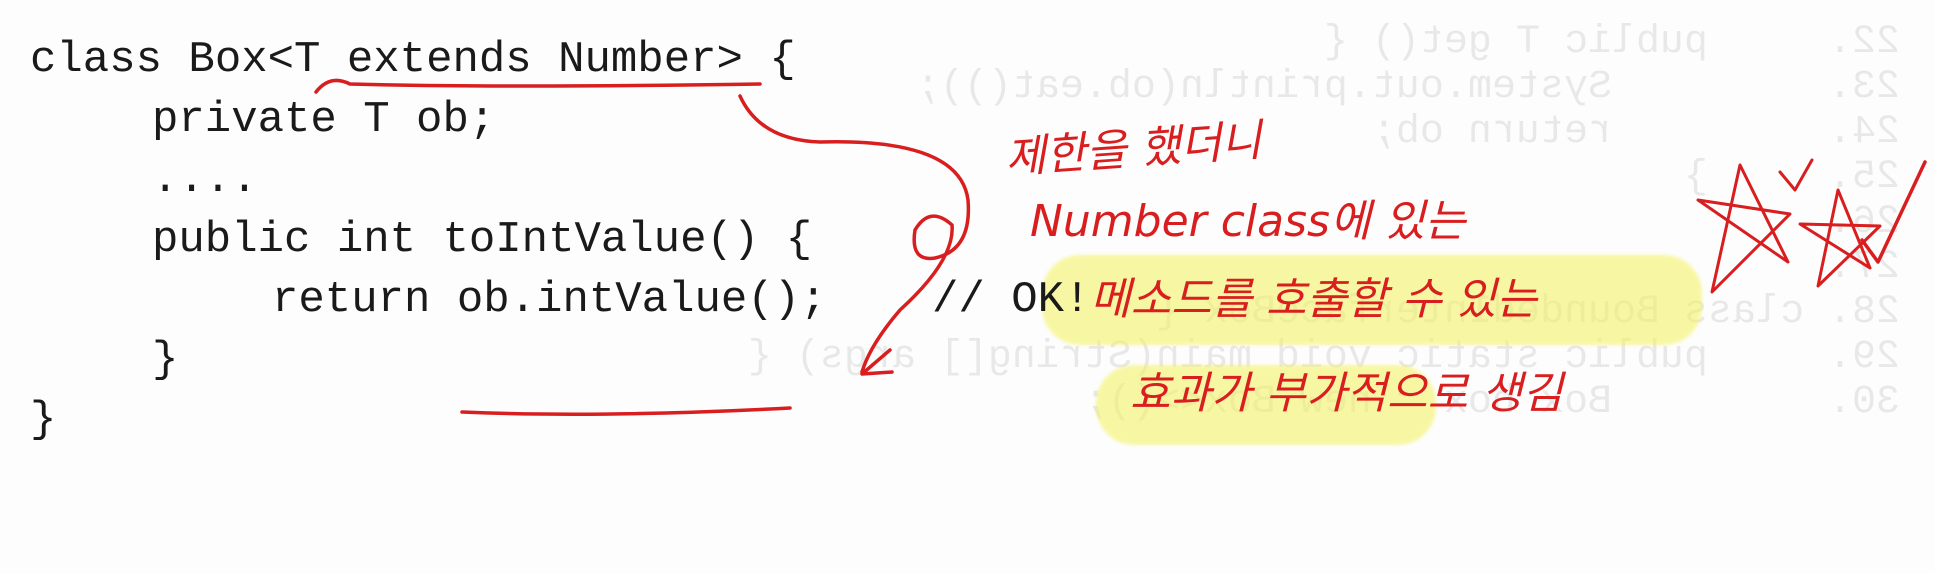  Describe the element at coordinates (1313, 299) in the screenshot. I see `annotation-line-3: 메소드를 호출할 수 있는` at that location.